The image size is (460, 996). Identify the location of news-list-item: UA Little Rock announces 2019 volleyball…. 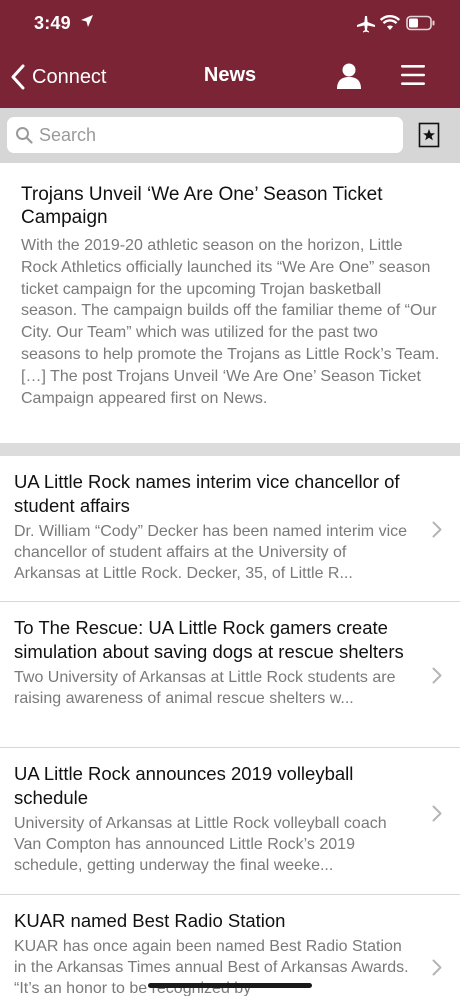
(230, 821).